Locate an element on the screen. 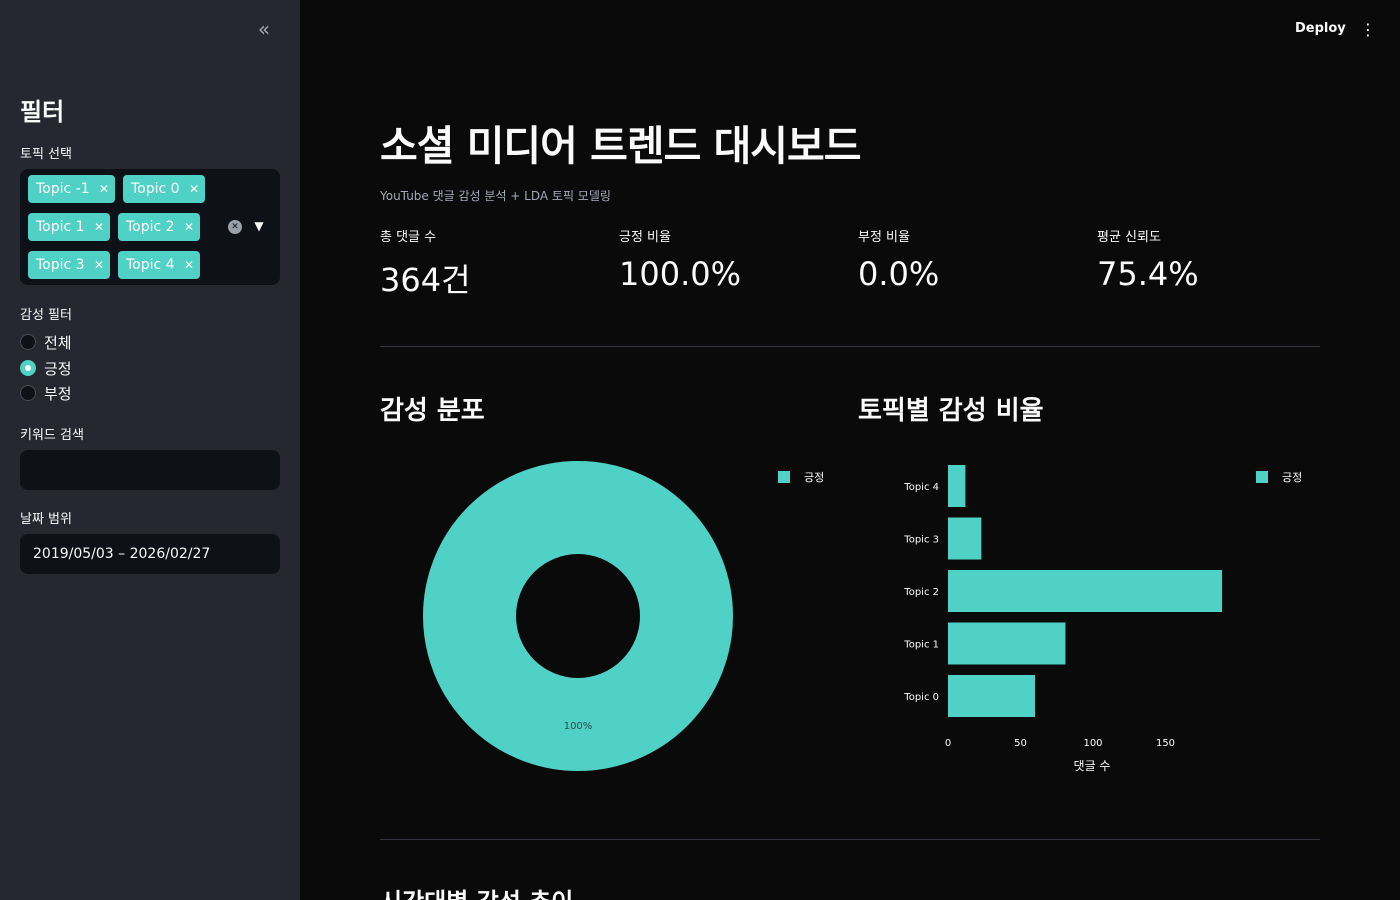 This screenshot has height=900, width=1400. topic-tag-label: Topic 1 is located at coordinates (60, 227).